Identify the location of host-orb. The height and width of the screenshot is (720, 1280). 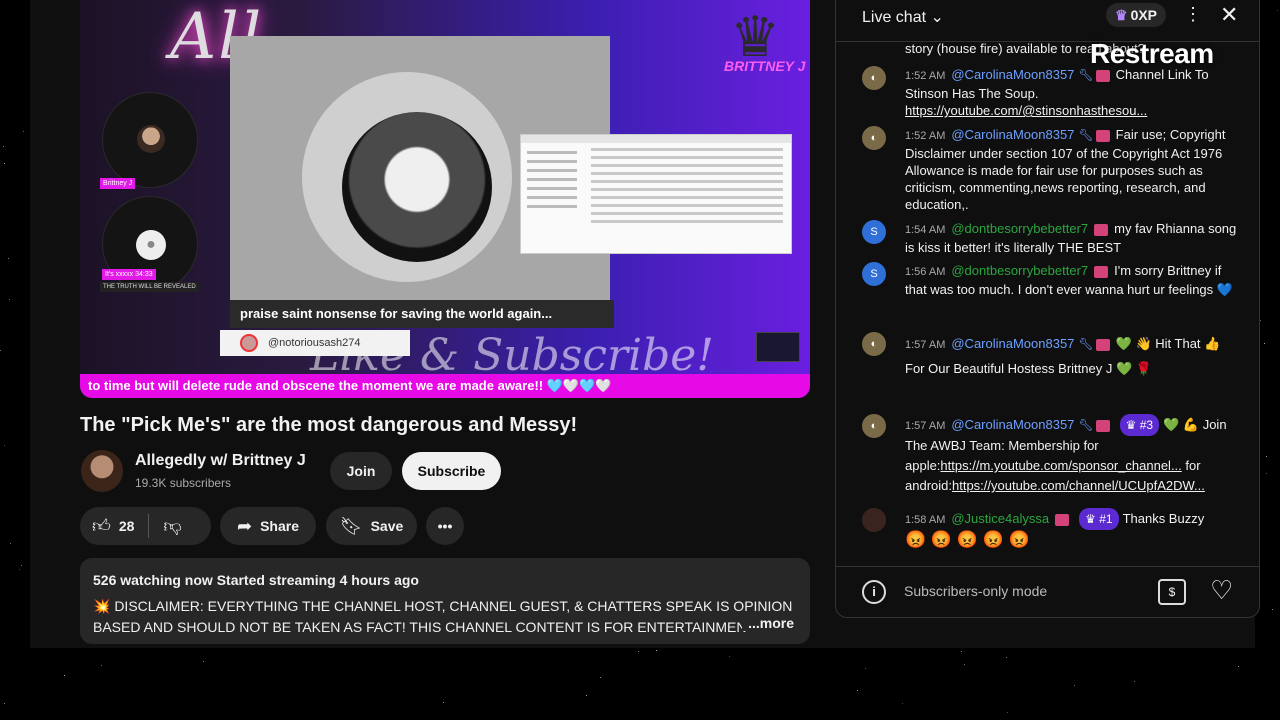
(150, 140).